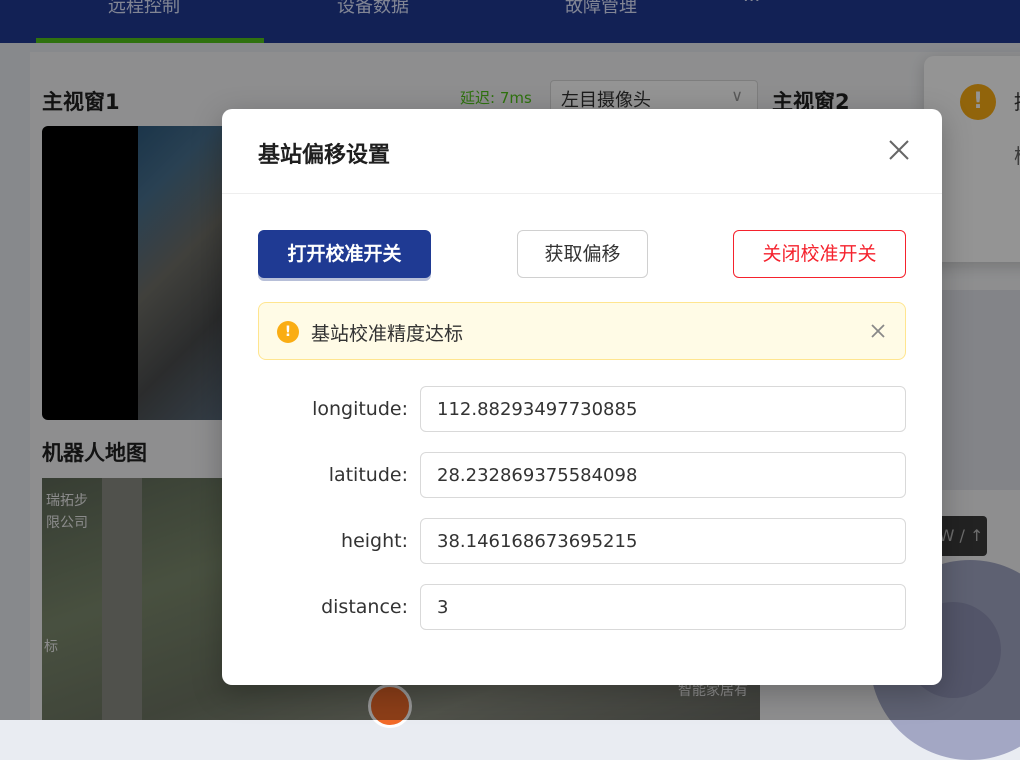 Image resolution: width=1020 pixels, height=760 pixels. What do you see at coordinates (368, 475) in the screenshot?
I see `latitude-label: latitude:` at bounding box center [368, 475].